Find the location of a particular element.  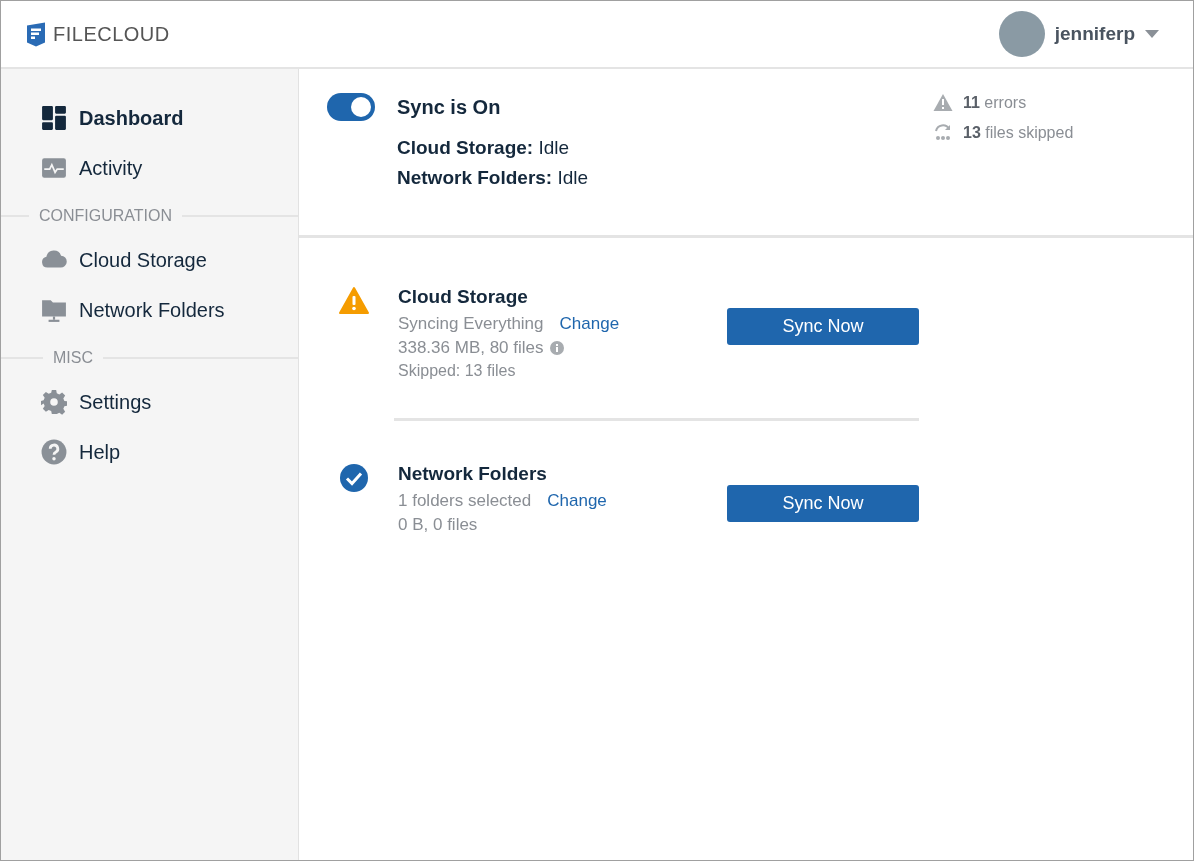

sync-item-title: Cloud Storage is located at coordinates (463, 297).